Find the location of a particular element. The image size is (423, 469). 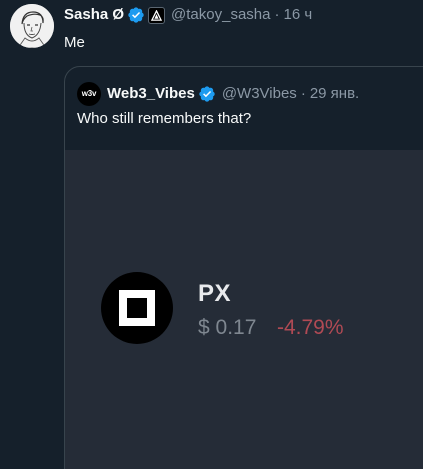

quoted-author-handle: @W3Vibes is located at coordinates (259, 94).